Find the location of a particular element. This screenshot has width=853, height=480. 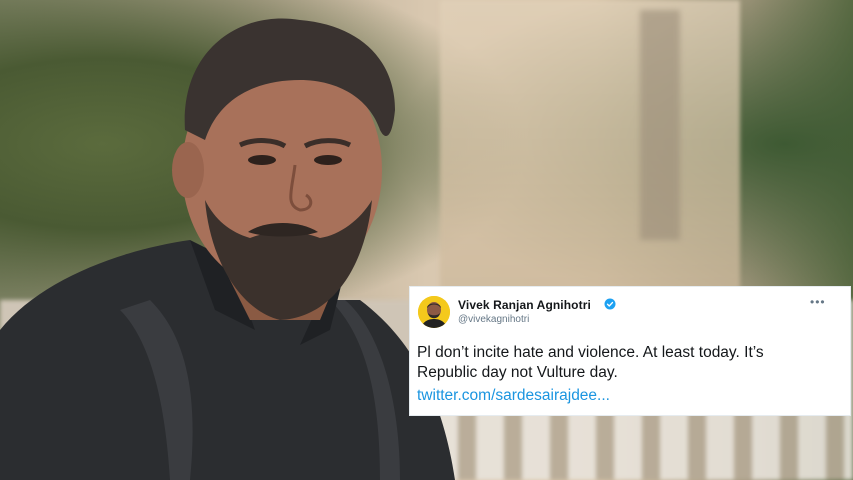

more-options-icon: ••• is located at coordinates (818, 302).